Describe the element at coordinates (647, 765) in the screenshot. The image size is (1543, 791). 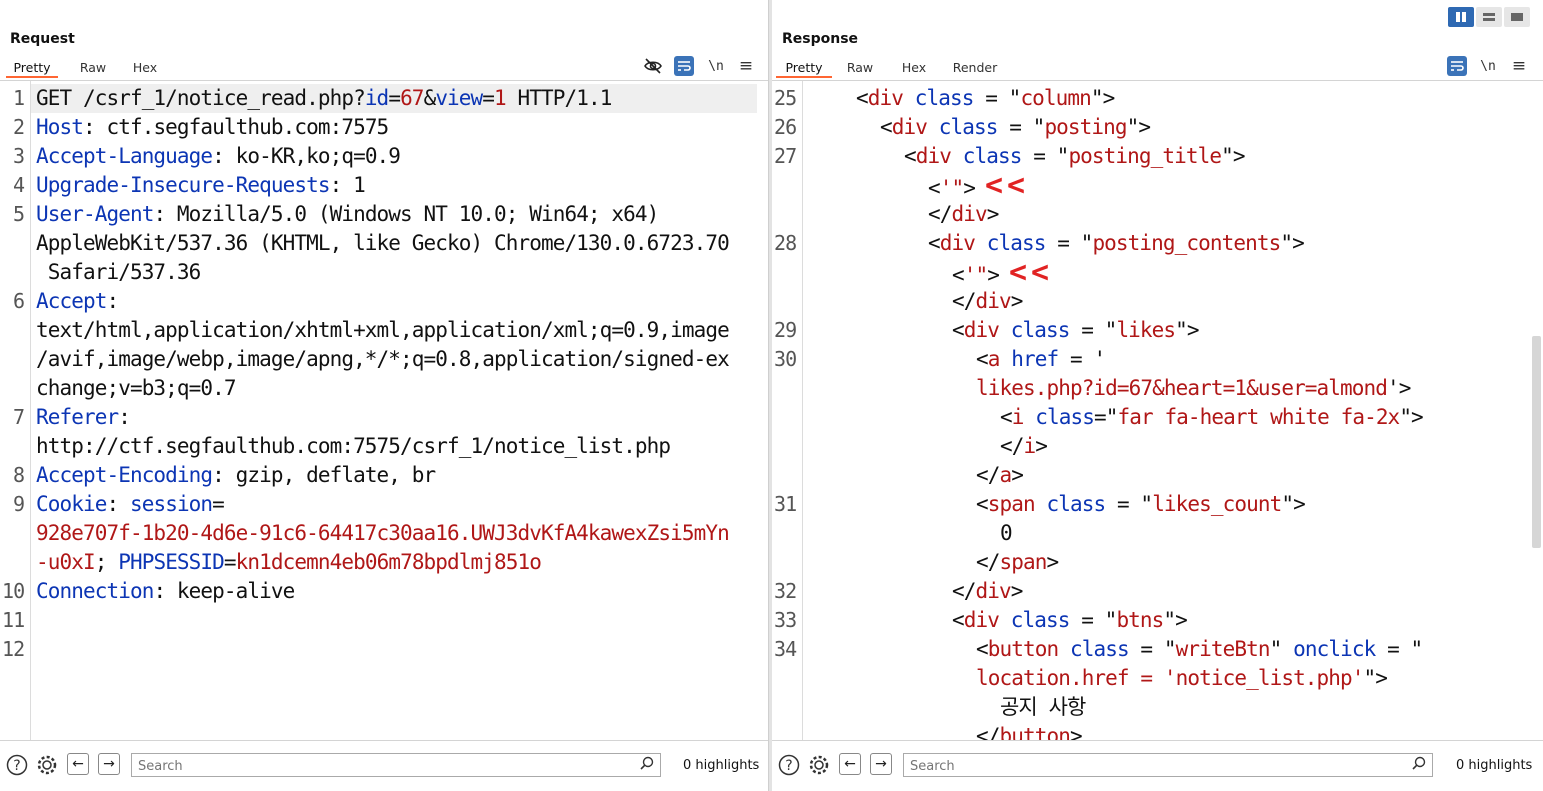
I see `search-icon` at that location.